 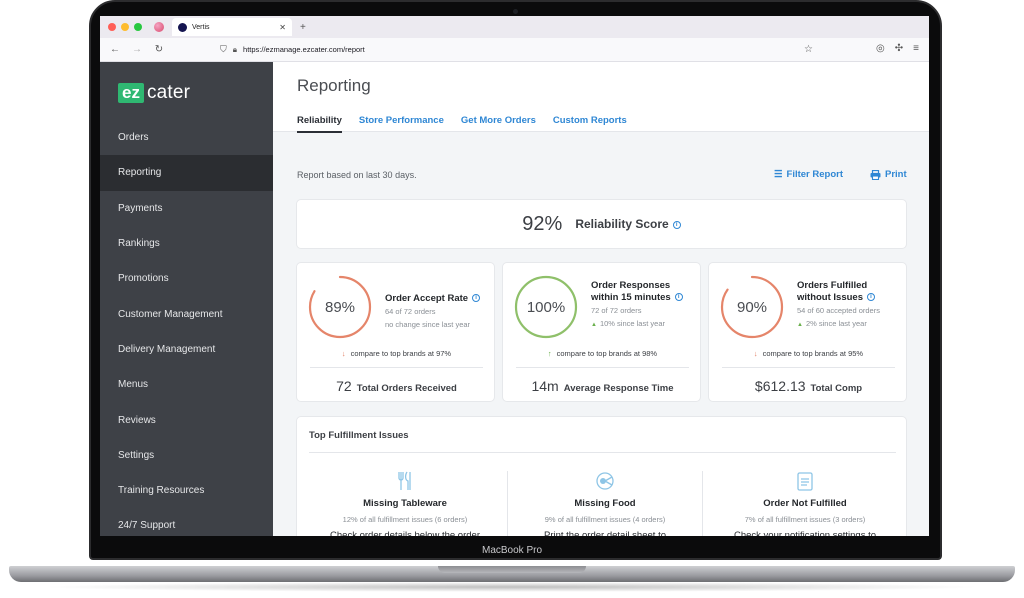 What do you see at coordinates (154, 93) in the screenshot?
I see `ezcater-logo: ez cater` at bounding box center [154, 93].